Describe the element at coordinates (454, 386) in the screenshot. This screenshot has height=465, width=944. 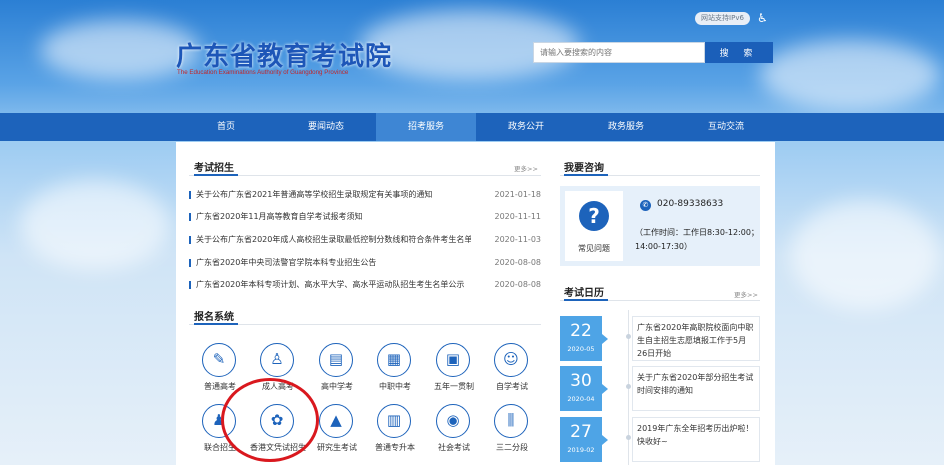
I see `system-label: 五年一贯制` at that location.